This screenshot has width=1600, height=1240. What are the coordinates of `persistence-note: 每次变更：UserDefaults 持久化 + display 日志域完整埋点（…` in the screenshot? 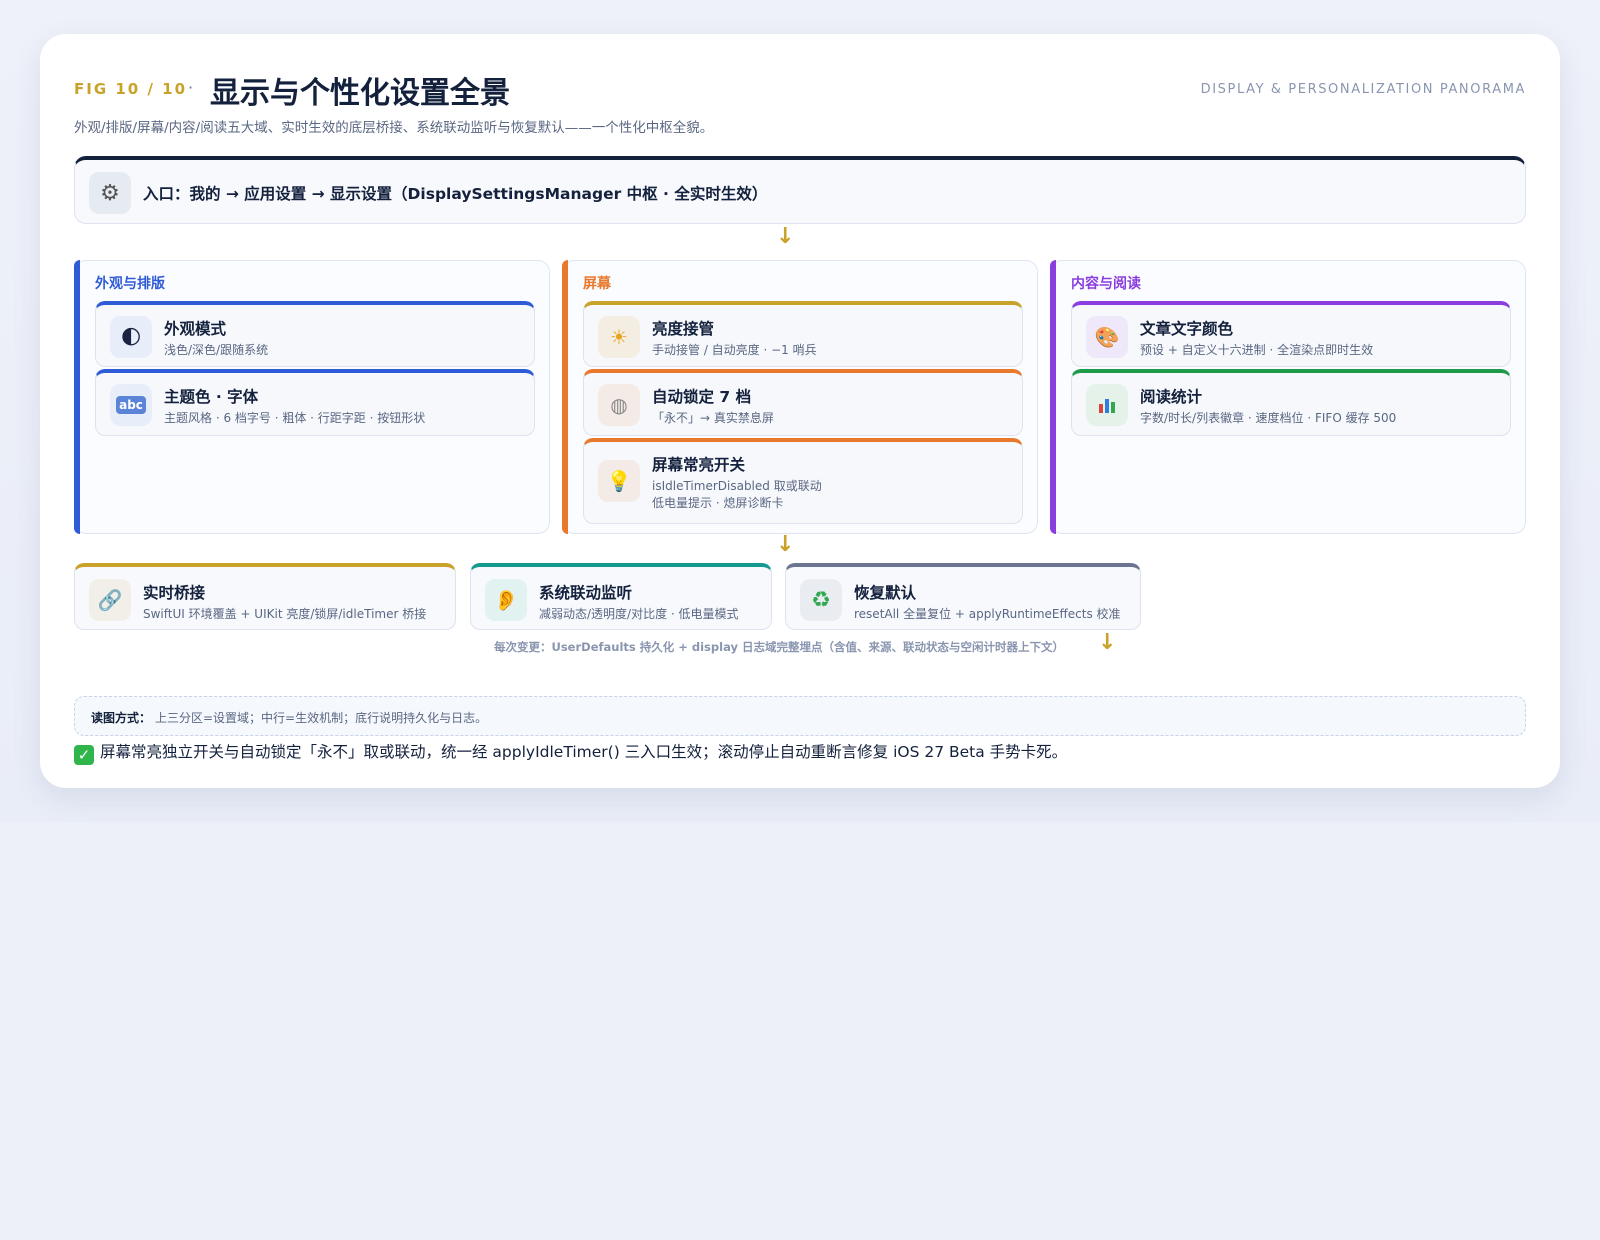 It's located at (779, 647).